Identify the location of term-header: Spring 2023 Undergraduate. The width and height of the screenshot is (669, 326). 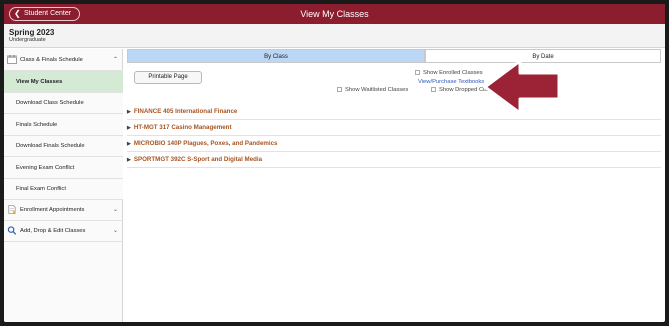
(334, 36).